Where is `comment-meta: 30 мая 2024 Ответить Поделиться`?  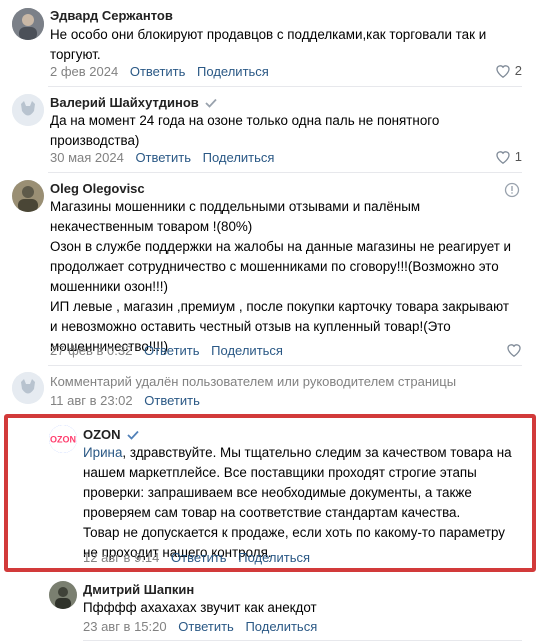 comment-meta: 30 мая 2024 Ответить Поделиться is located at coordinates (162, 157).